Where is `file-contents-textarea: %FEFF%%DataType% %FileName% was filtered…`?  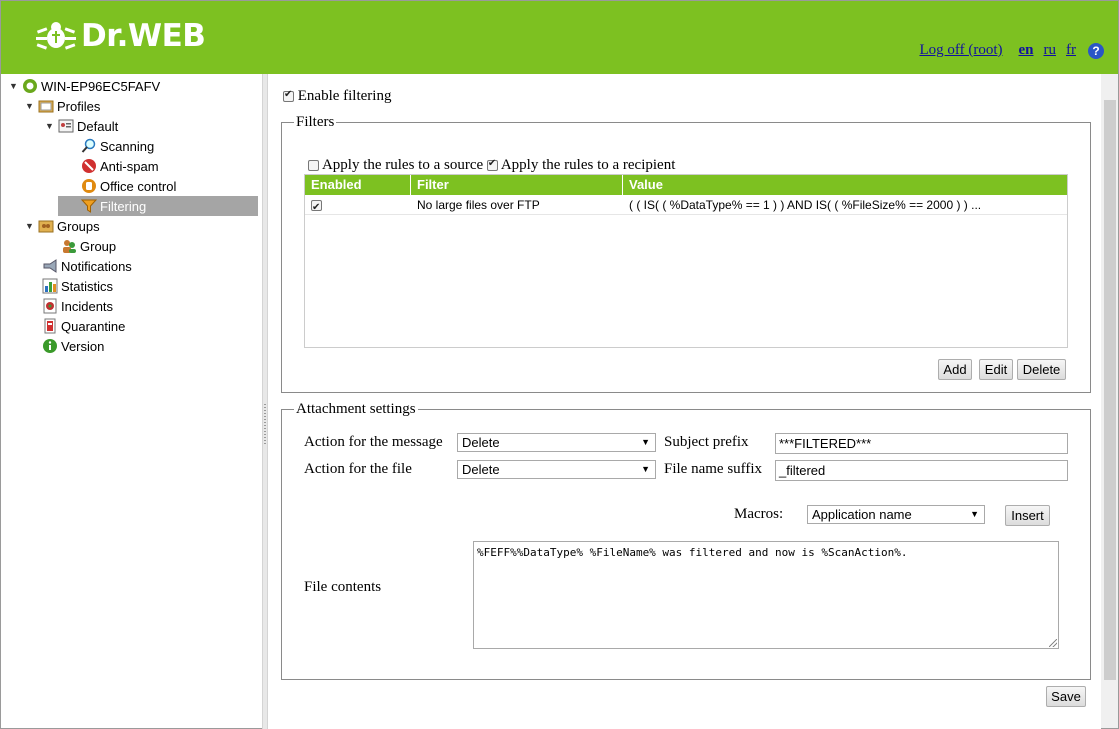 file-contents-textarea: %FEFF%%DataType% %FileName% was filtered… is located at coordinates (766, 595).